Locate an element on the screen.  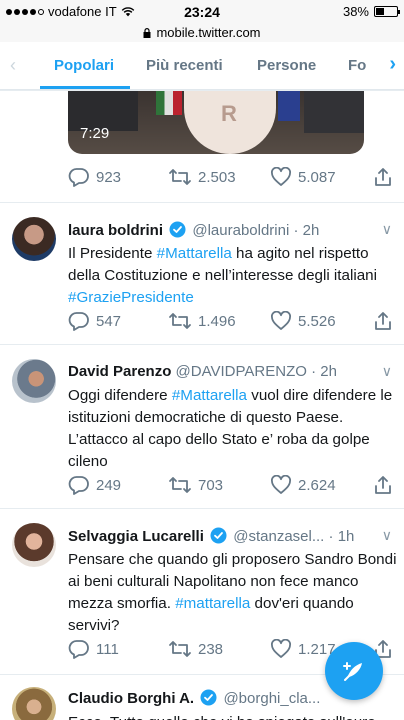
author-name: laura boldrini is located at coordinates (115, 230).